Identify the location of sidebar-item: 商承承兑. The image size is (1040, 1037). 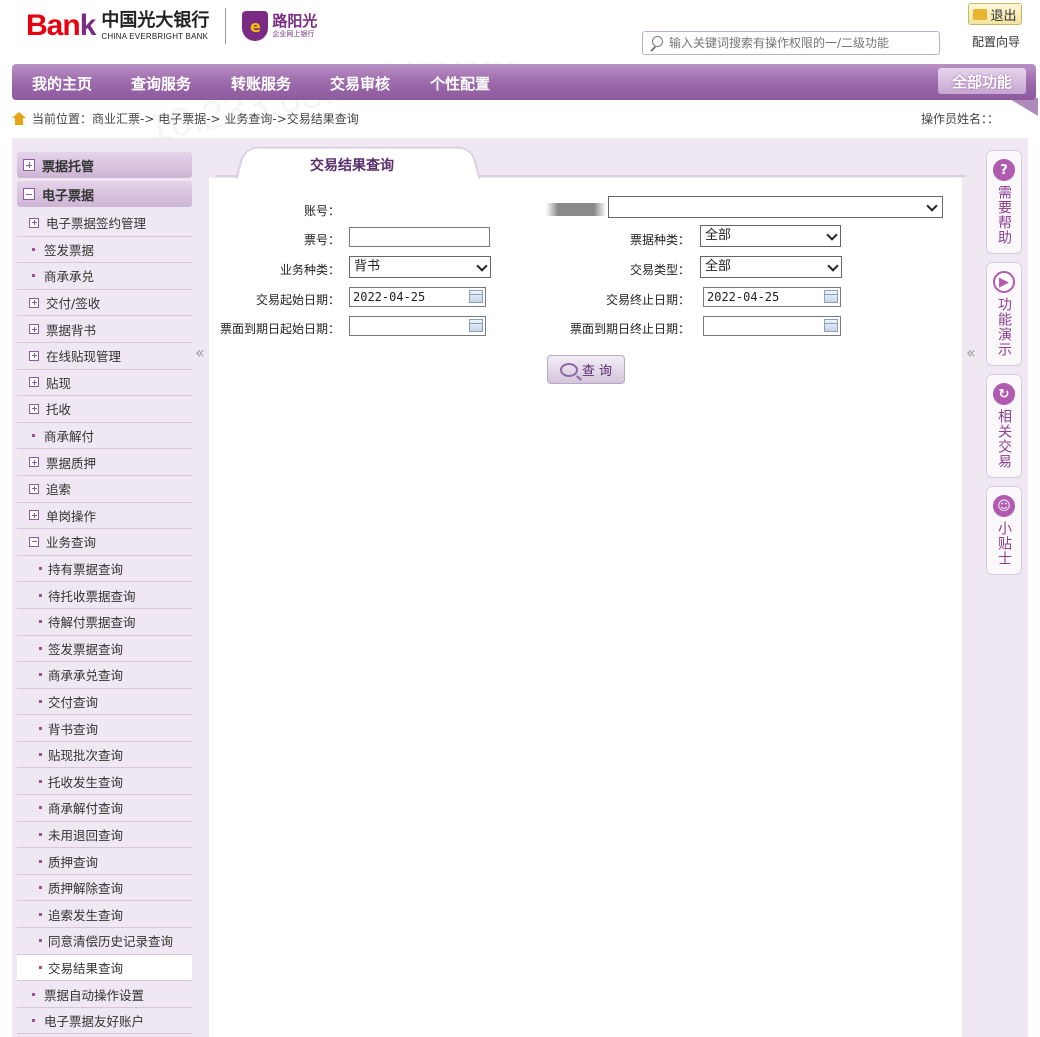
(104, 276).